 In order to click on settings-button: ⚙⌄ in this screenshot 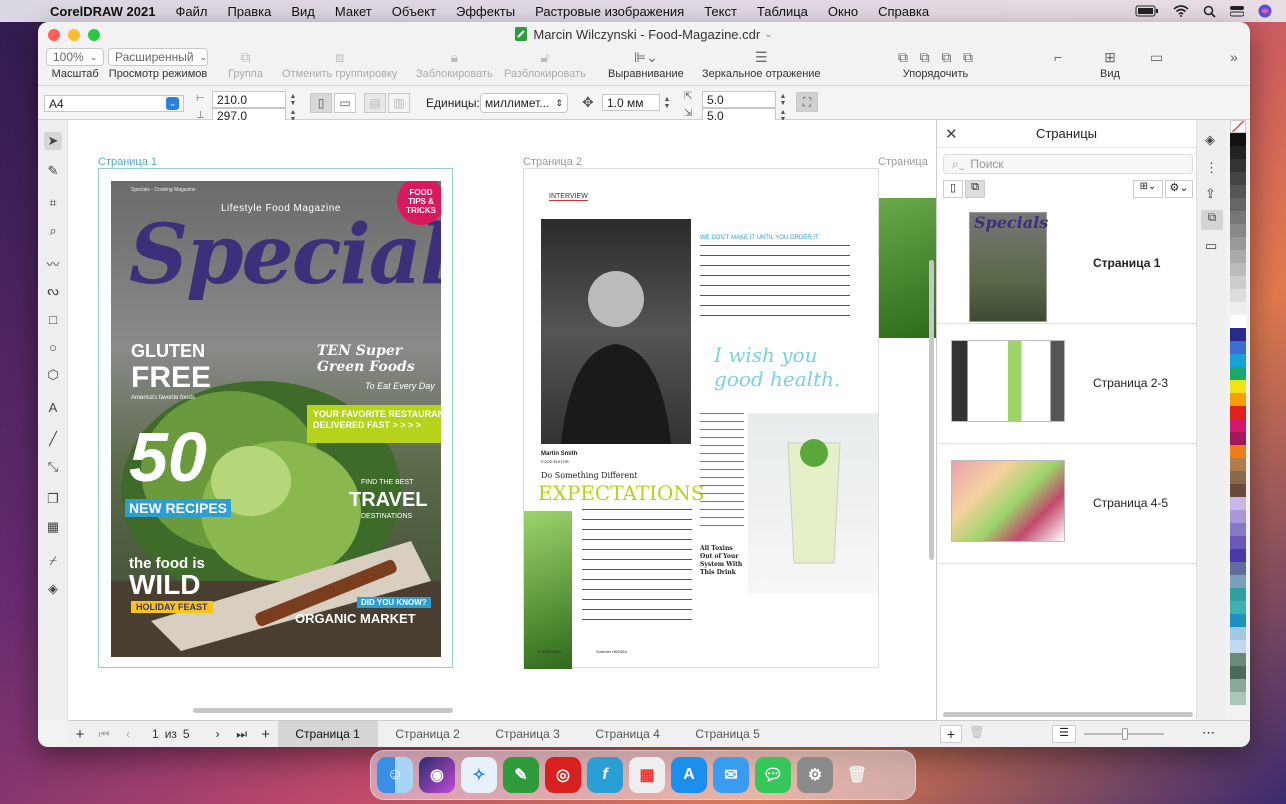, I will do `click(1179, 189)`.